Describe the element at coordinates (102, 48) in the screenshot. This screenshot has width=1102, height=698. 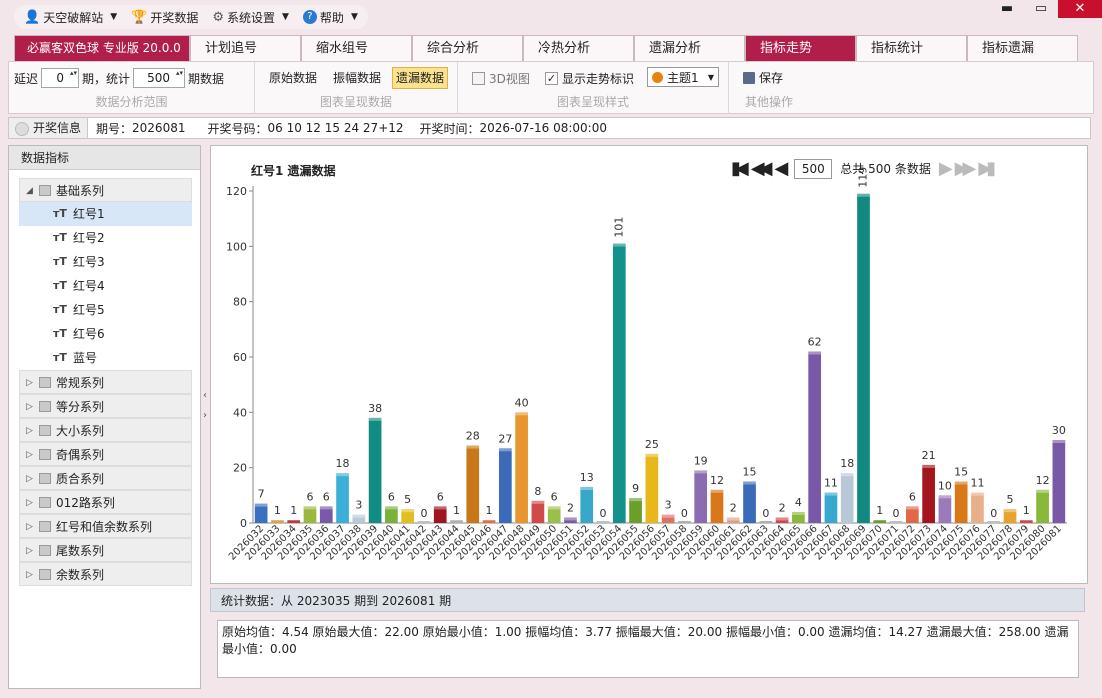
I see `brand-tab: 必赢客双色球 专业版 20.0.0` at that location.